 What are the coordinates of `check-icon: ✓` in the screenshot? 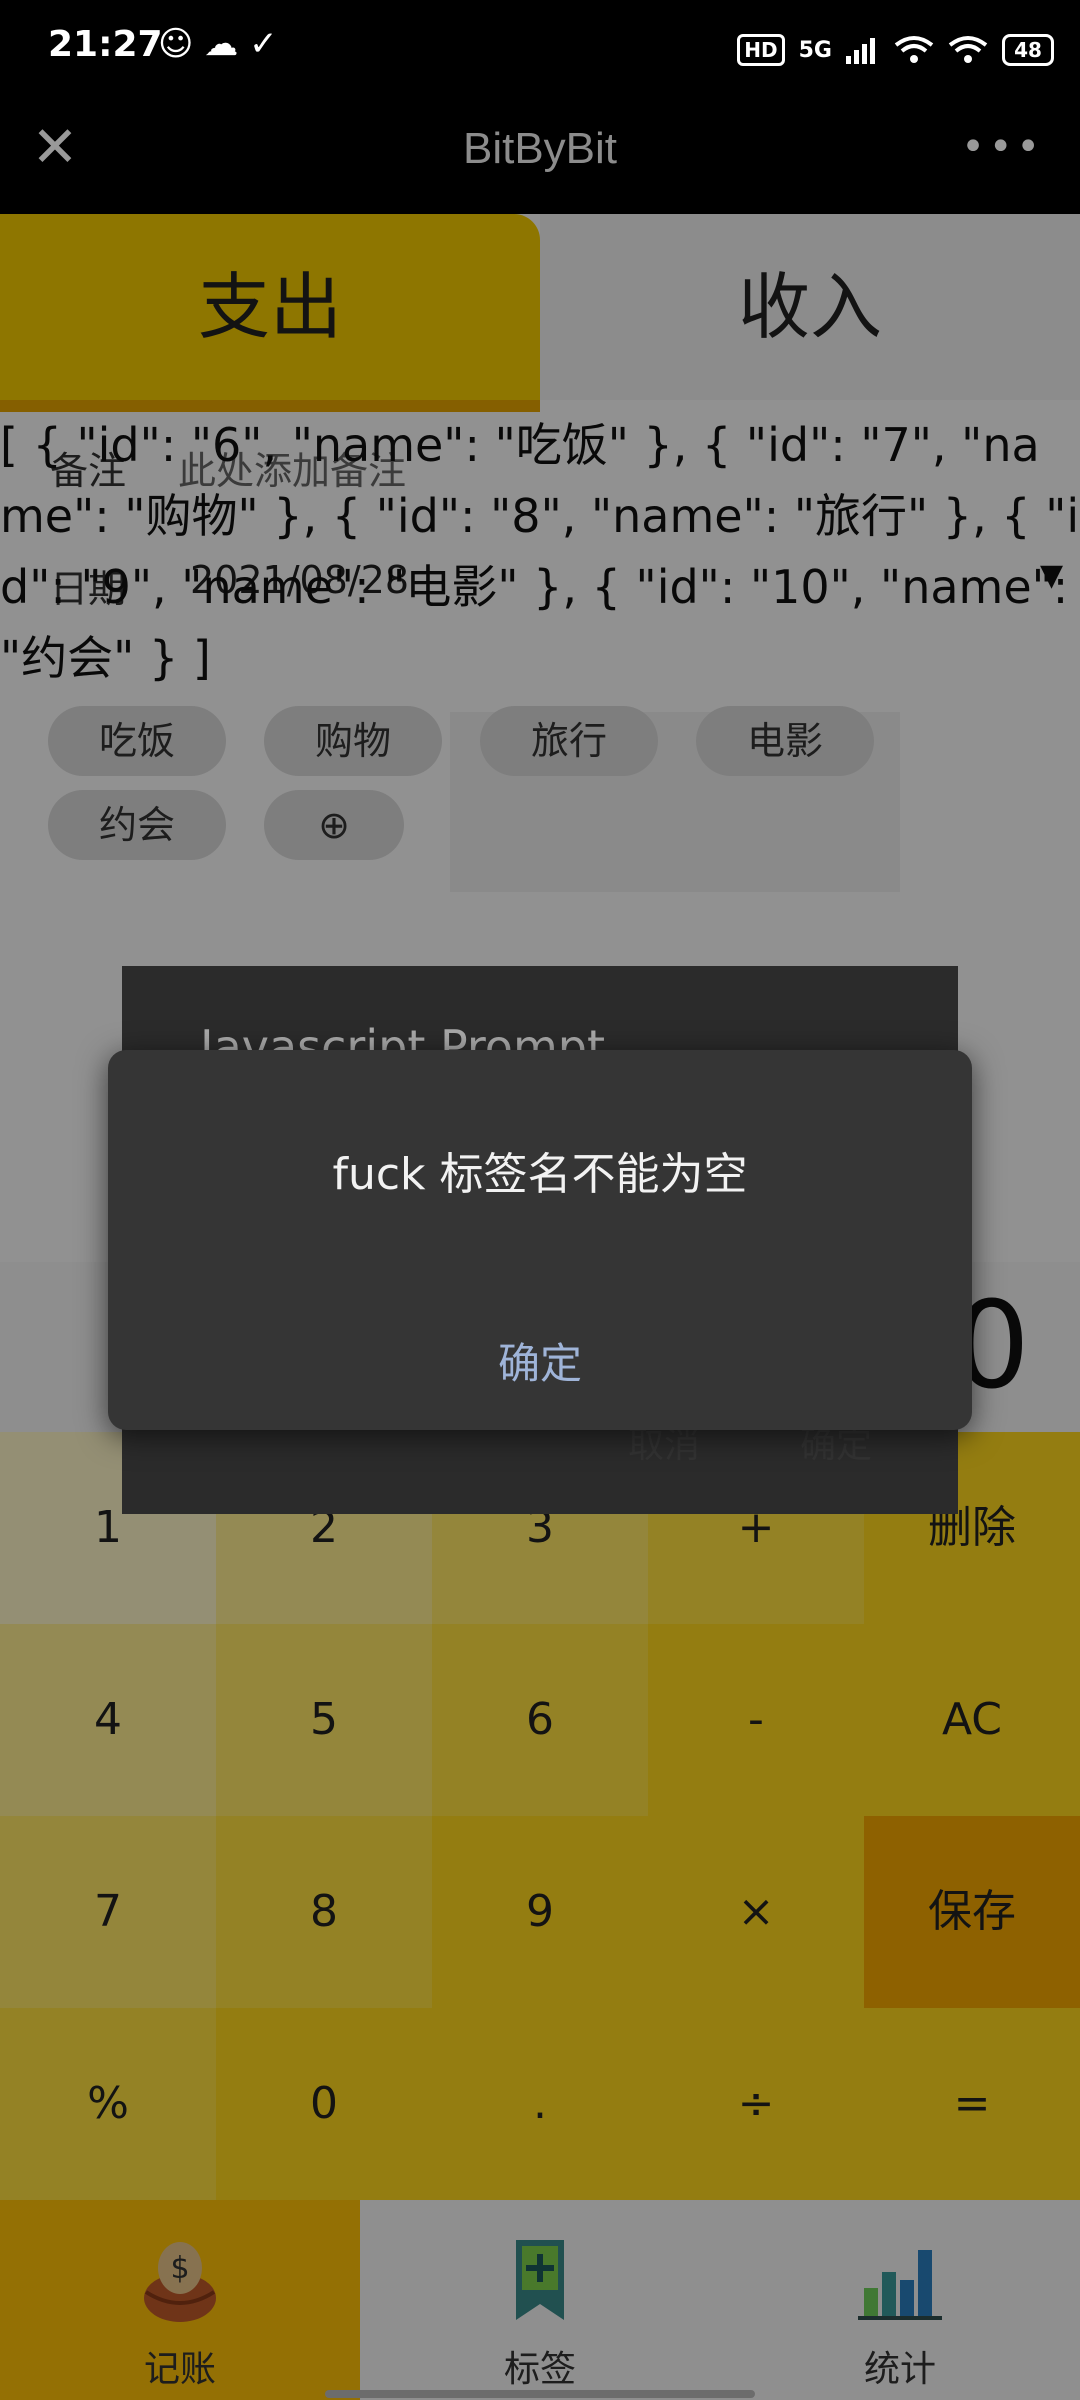 It's located at (263, 44).